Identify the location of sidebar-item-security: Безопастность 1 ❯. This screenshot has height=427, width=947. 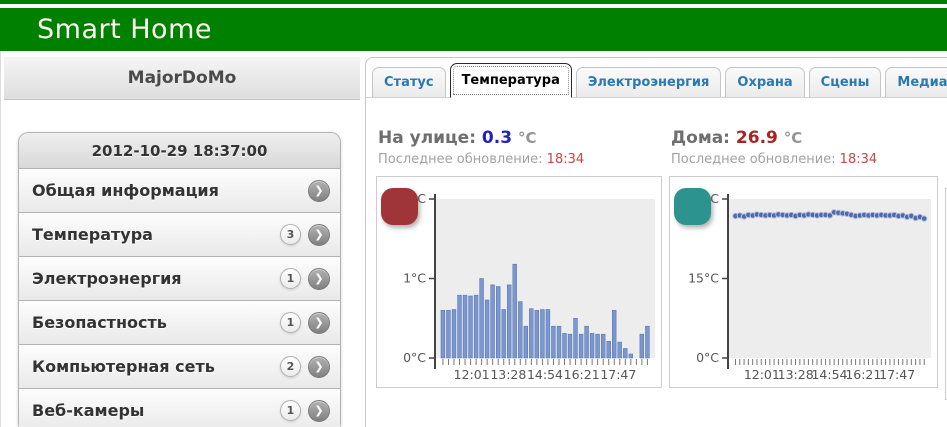
(179, 323).